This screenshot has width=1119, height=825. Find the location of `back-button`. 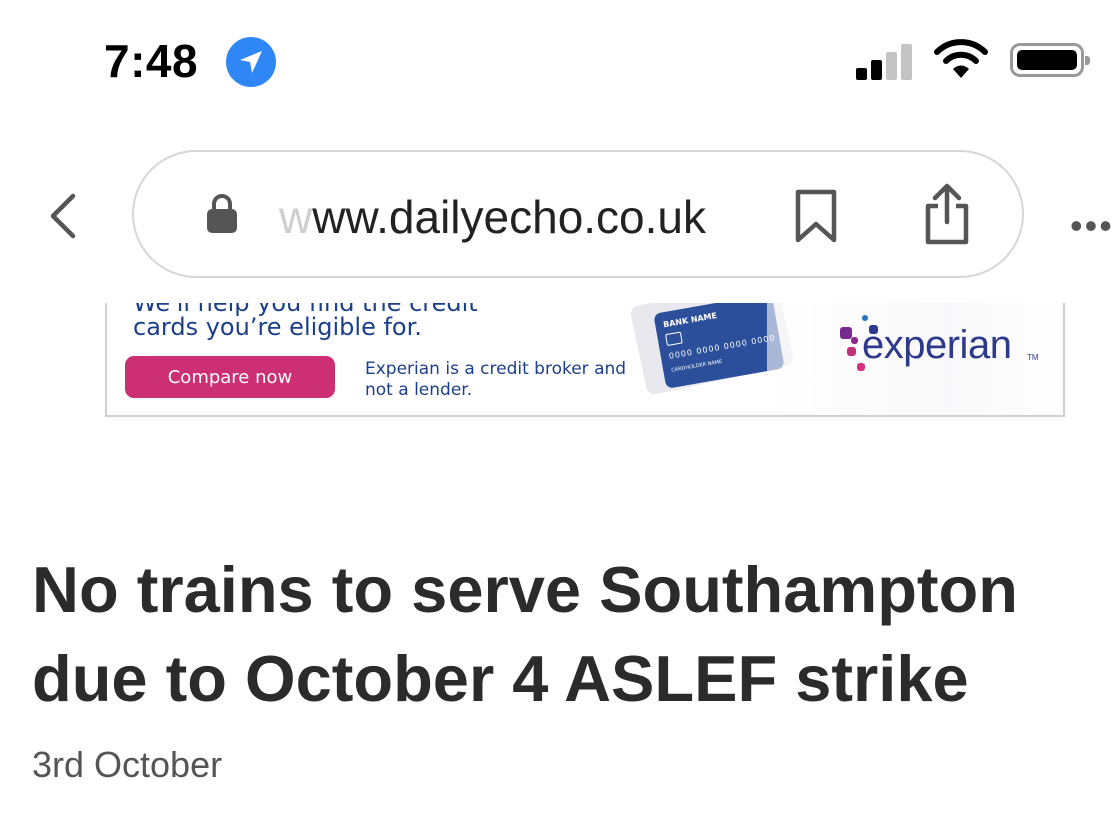

back-button is located at coordinates (62, 218).